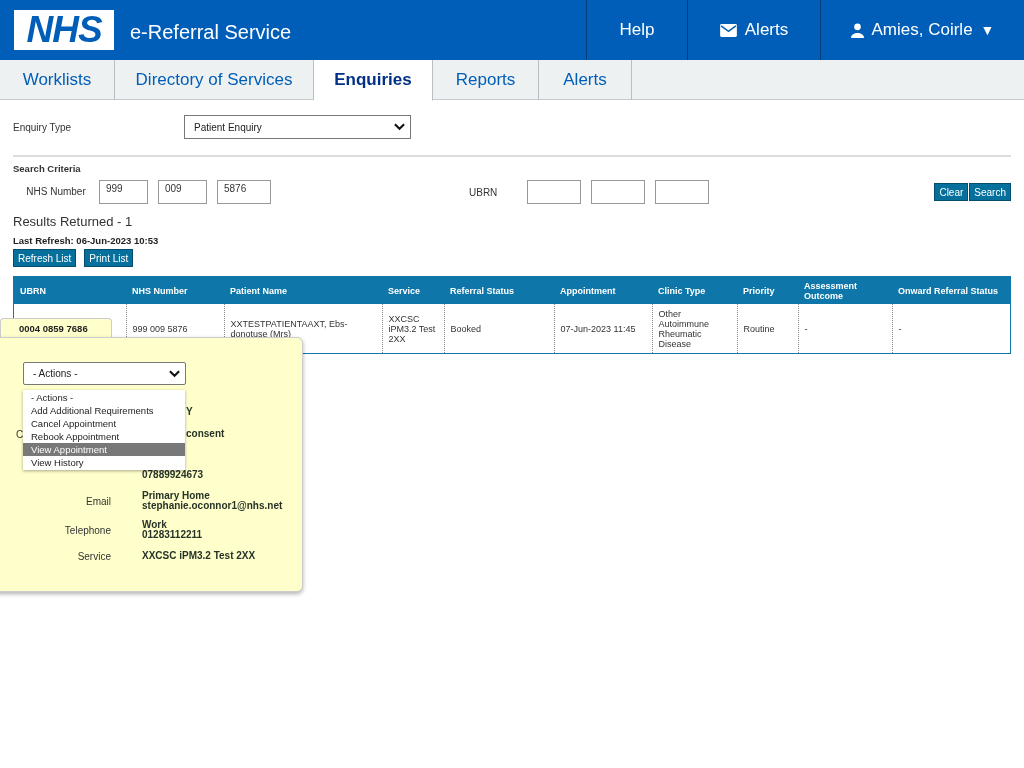 This screenshot has width=1024, height=768. Describe the element at coordinates (728, 30) in the screenshot. I see `mail-icon` at that location.